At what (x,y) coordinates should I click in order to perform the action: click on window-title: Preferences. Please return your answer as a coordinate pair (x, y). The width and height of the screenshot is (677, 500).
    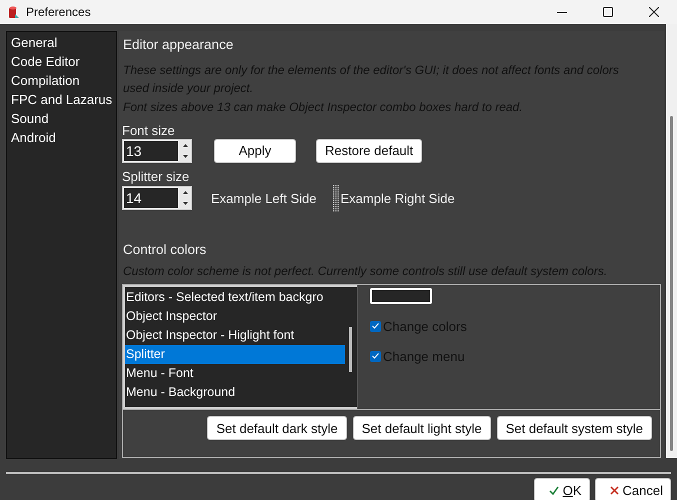
    Looking at the image, I should click on (59, 12).